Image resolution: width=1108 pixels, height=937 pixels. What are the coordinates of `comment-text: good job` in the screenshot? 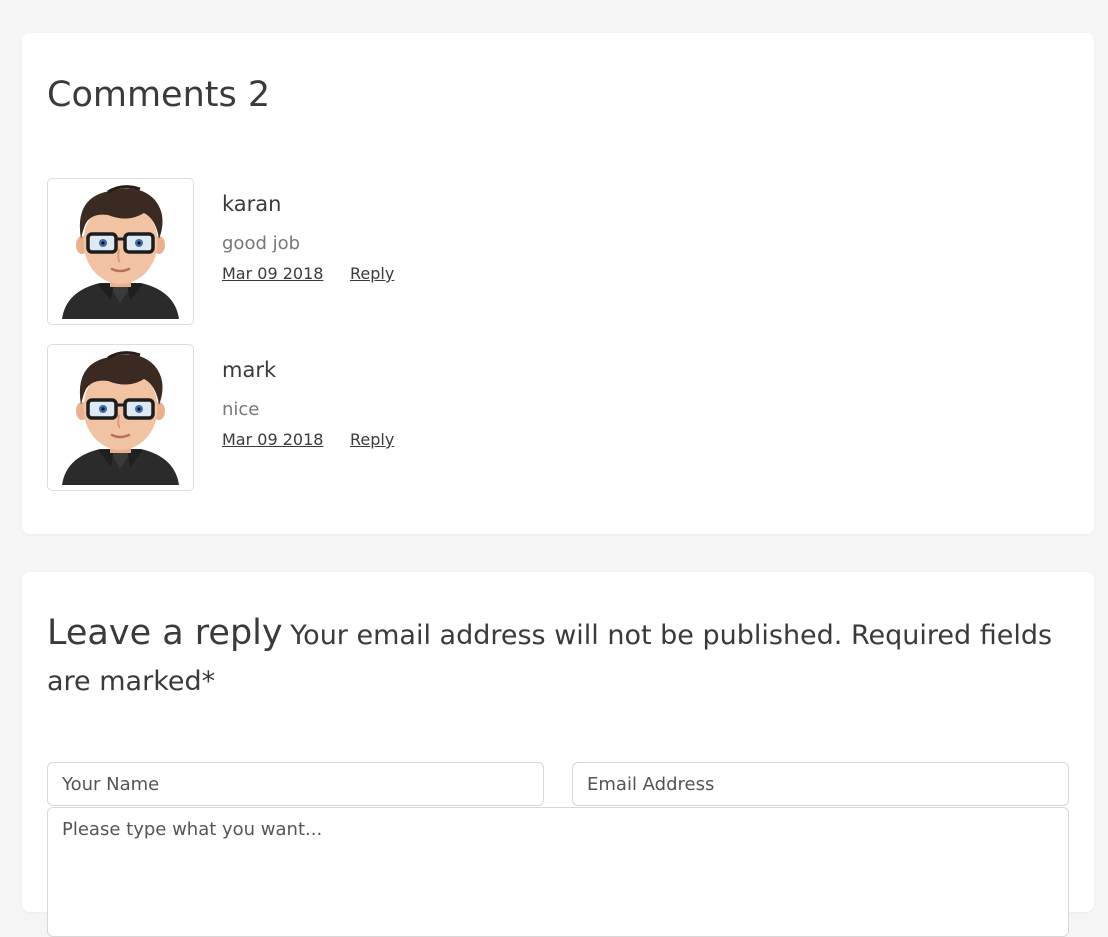 It's located at (261, 243).